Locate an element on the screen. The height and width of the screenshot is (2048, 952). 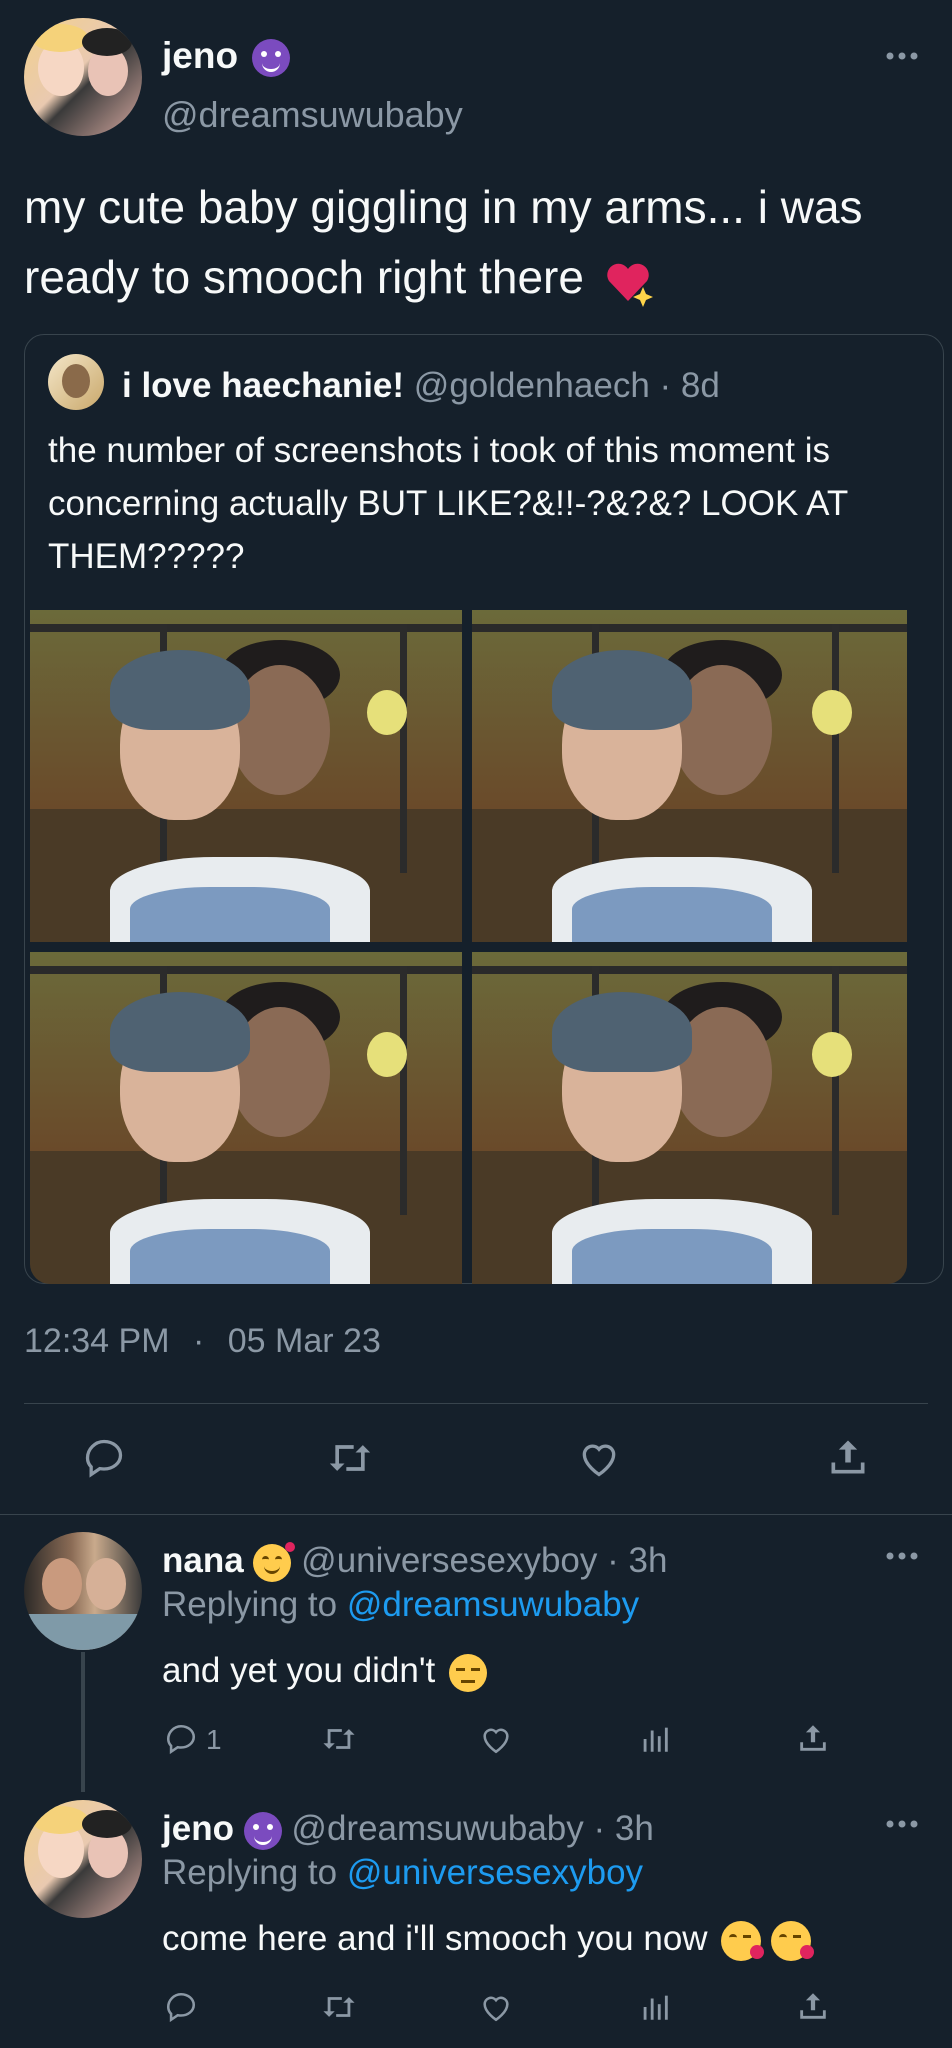
quoted-author-handle: @goldenhaech is located at coordinates (532, 385).